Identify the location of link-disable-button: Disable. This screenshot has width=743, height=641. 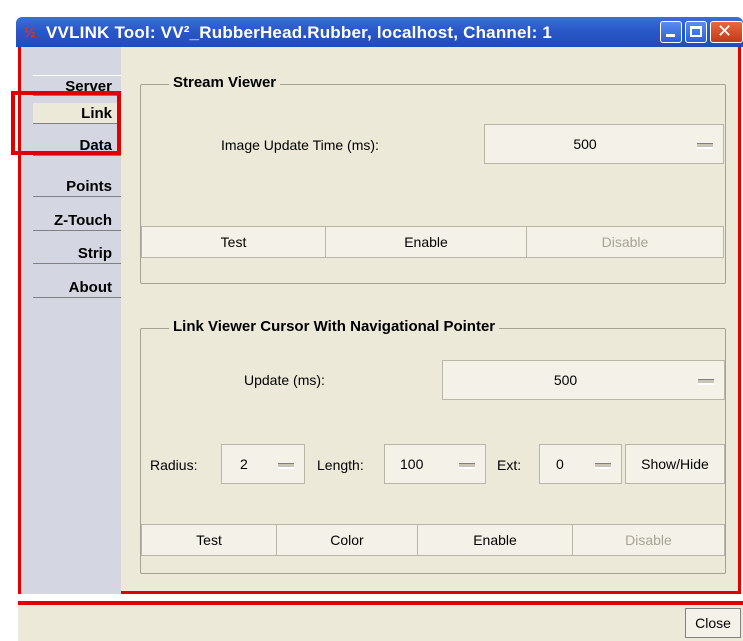
(648, 540).